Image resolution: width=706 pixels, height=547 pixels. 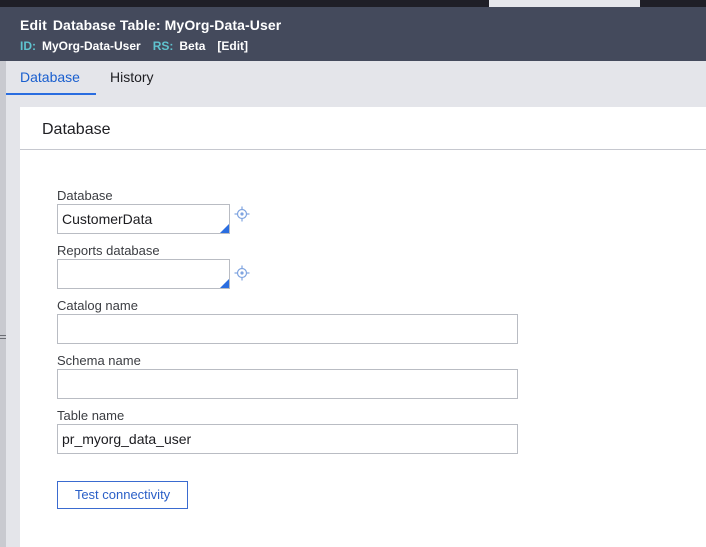 What do you see at coordinates (356, 78) in the screenshot?
I see `tab-bar: Database History` at bounding box center [356, 78].